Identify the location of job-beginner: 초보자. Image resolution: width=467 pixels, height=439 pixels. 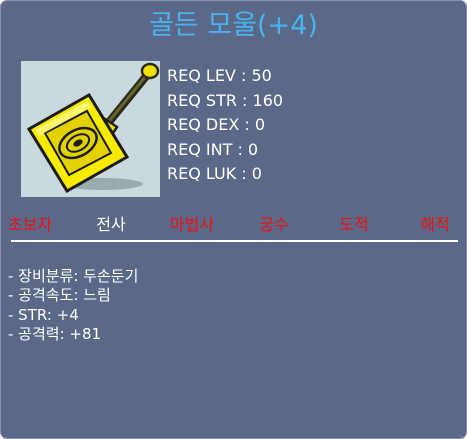
(30, 224).